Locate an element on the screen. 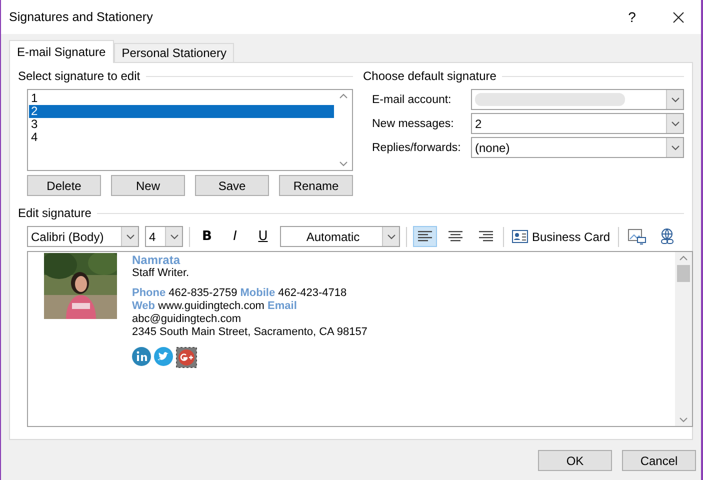  signature-role: Staff Writer. is located at coordinates (161, 273).